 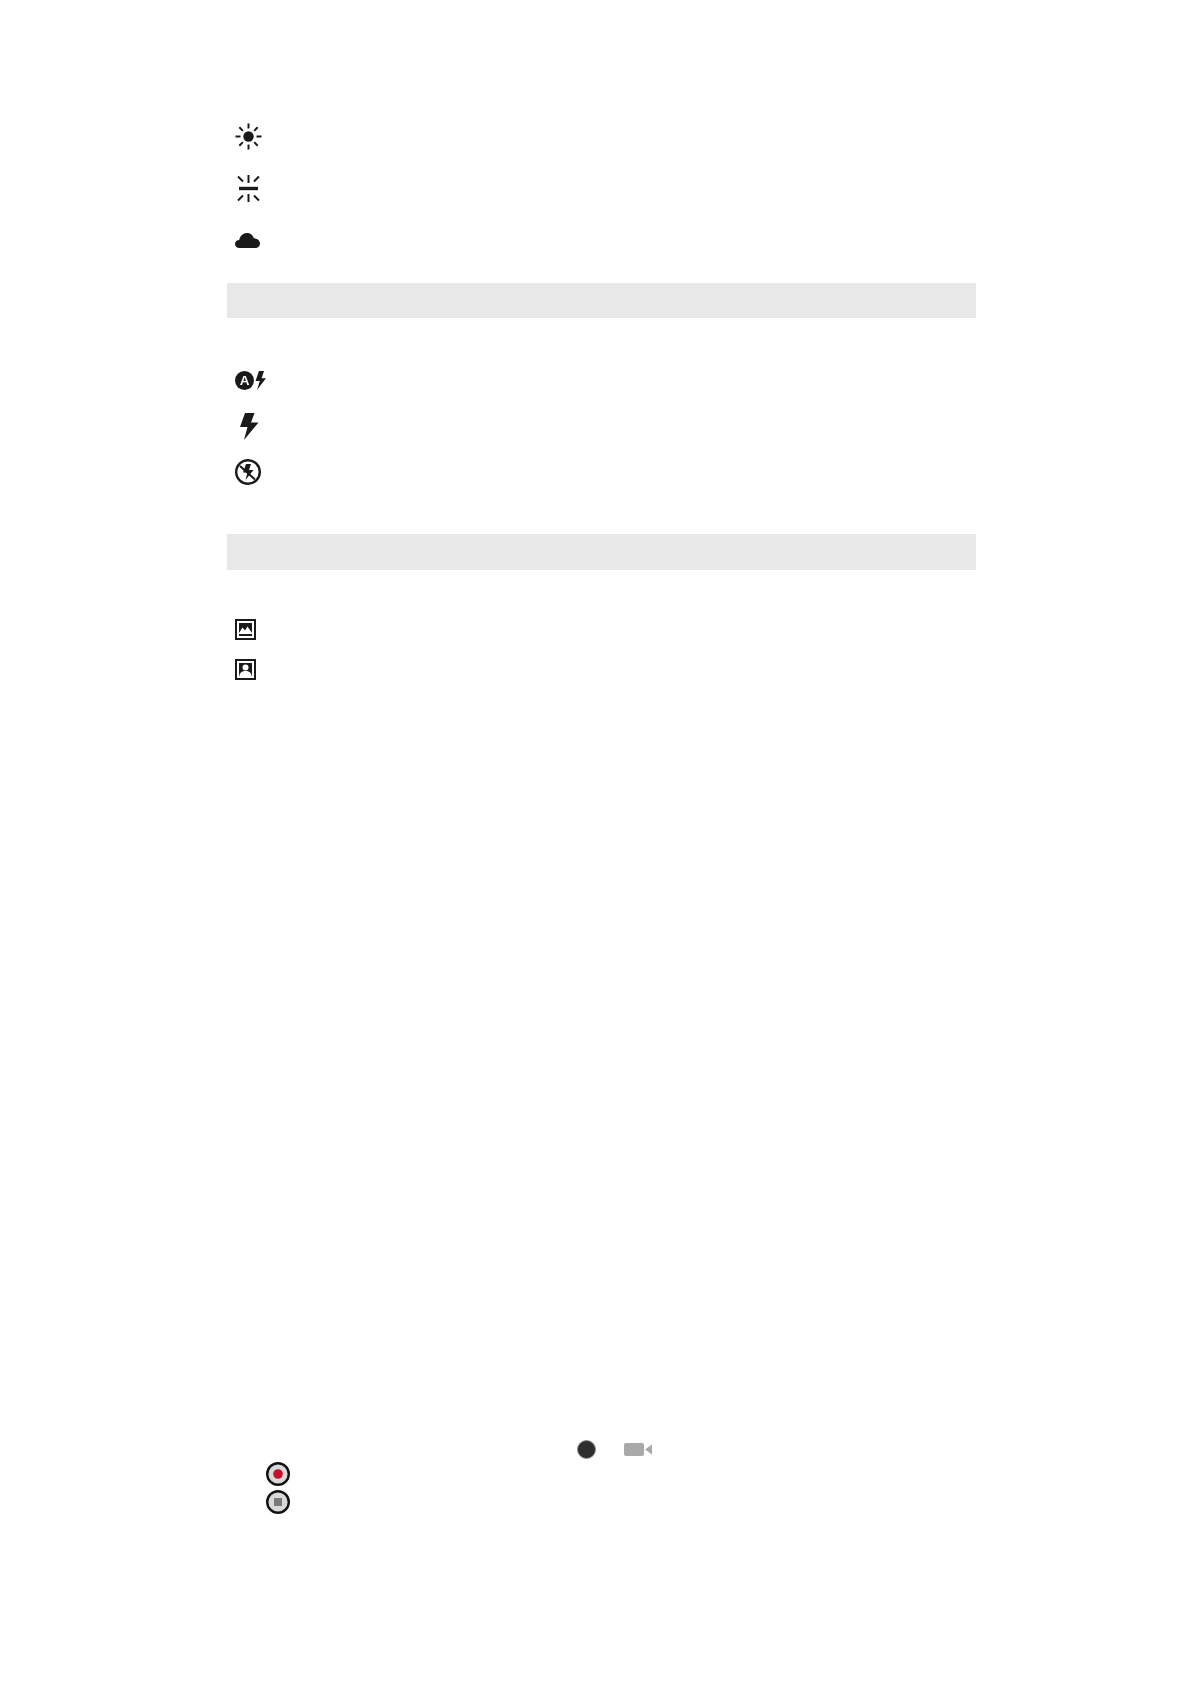 I want to click on cloud-icon, so click(x=247, y=240).